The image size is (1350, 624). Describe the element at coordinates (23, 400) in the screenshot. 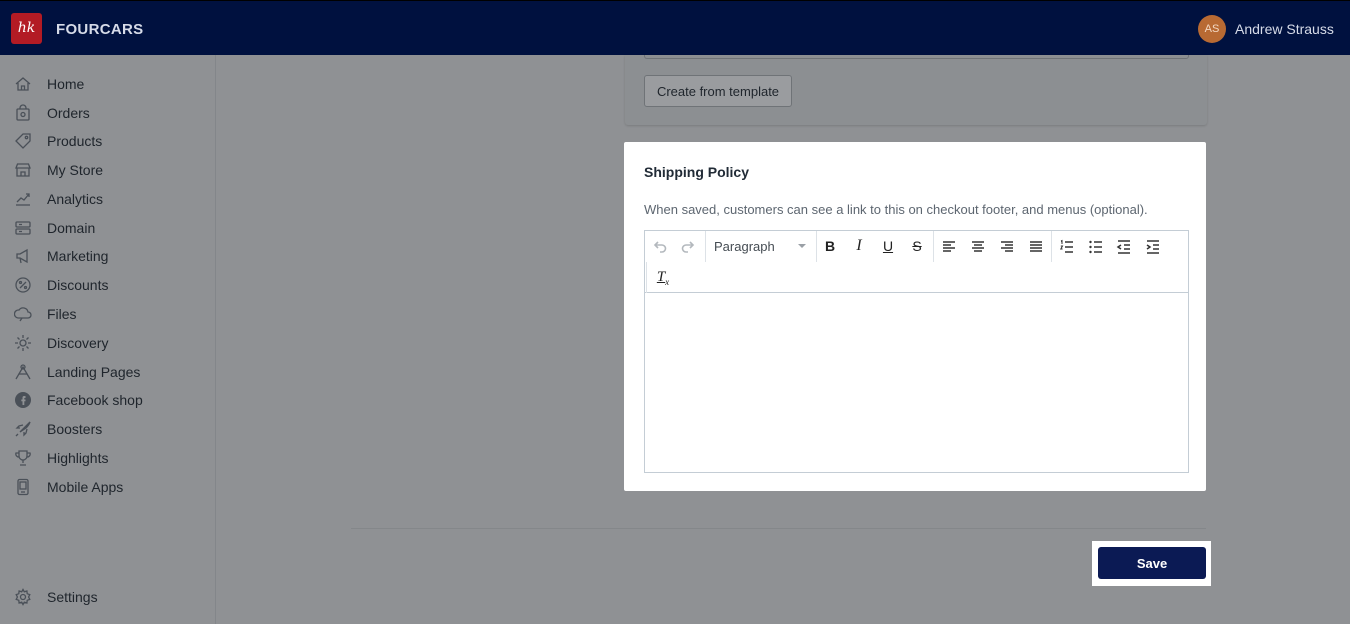

I see `facebook-icon` at that location.